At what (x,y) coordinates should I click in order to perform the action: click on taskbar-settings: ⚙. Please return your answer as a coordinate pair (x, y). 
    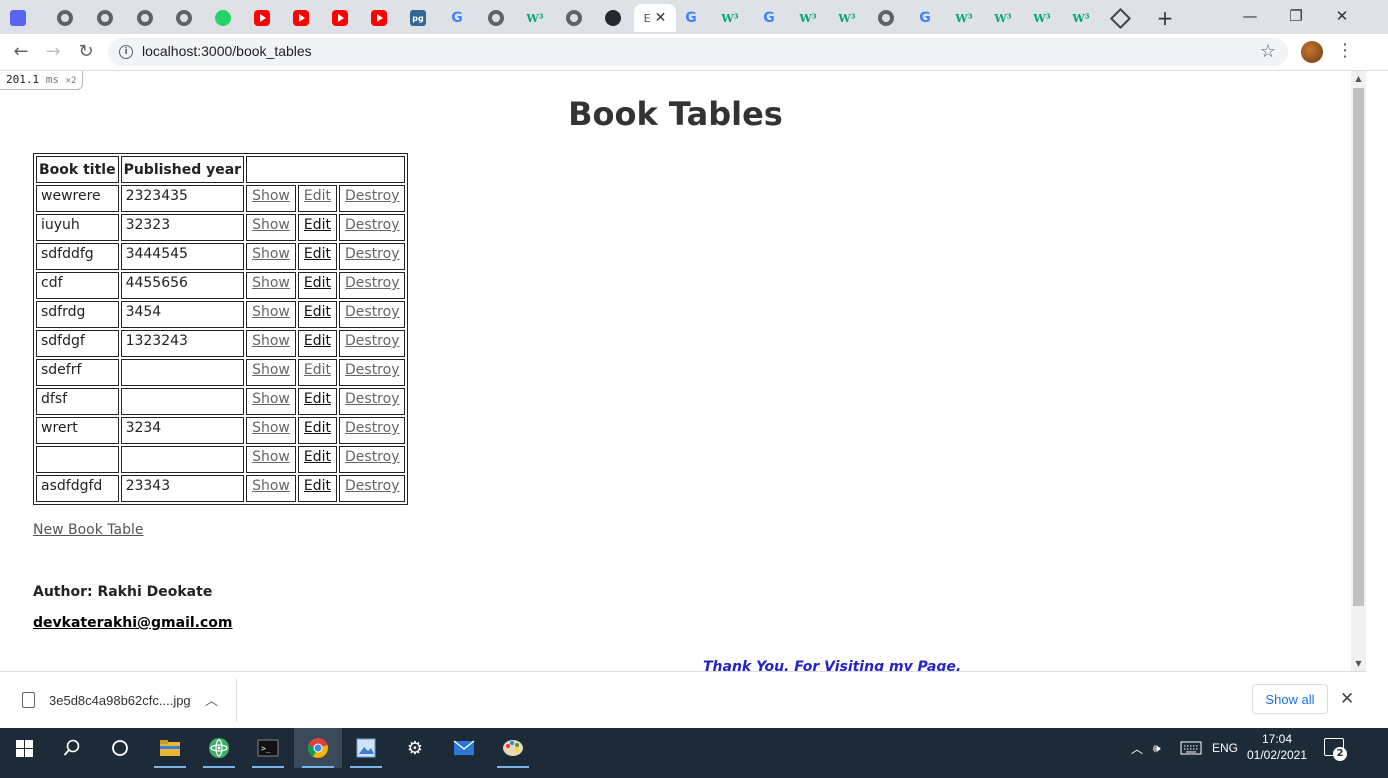
    Looking at the image, I should click on (415, 748).